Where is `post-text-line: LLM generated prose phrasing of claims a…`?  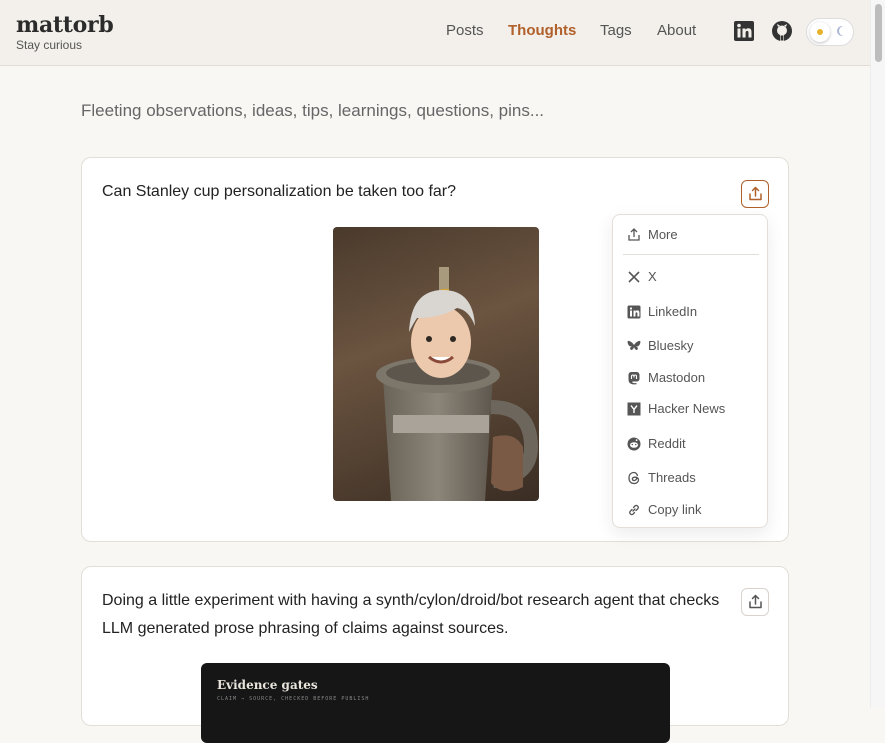 post-text-line: LLM generated prose phrasing of claims a… is located at coordinates (305, 628).